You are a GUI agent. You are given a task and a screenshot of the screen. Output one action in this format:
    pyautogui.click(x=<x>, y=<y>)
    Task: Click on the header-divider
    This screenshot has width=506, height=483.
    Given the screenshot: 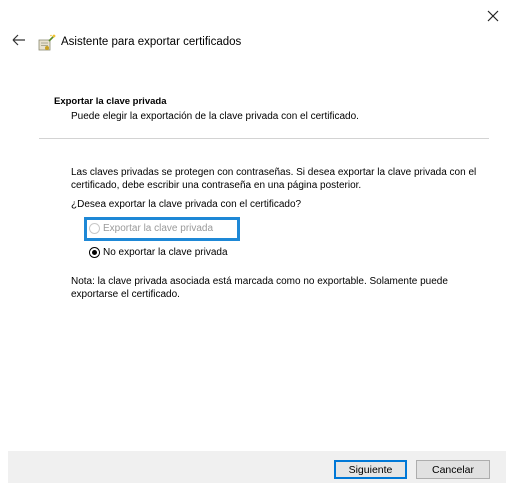 What is the action you would take?
    pyautogui.click(x=264, y=138)
    